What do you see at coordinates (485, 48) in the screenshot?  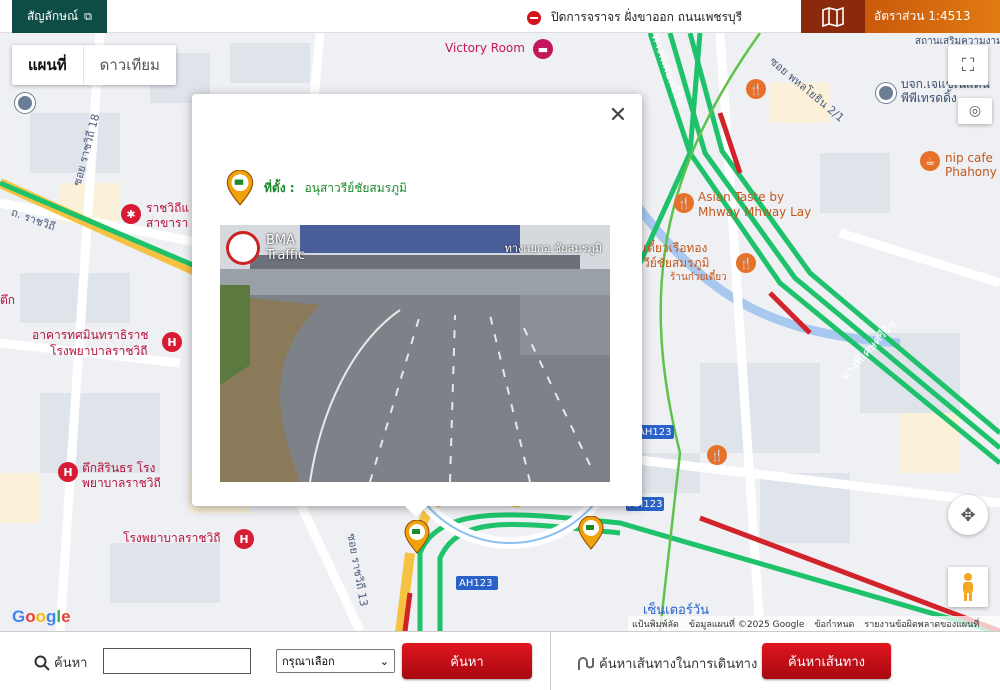 I see `poi-victory-room: Victory Room` at bounding box center [485, 48].